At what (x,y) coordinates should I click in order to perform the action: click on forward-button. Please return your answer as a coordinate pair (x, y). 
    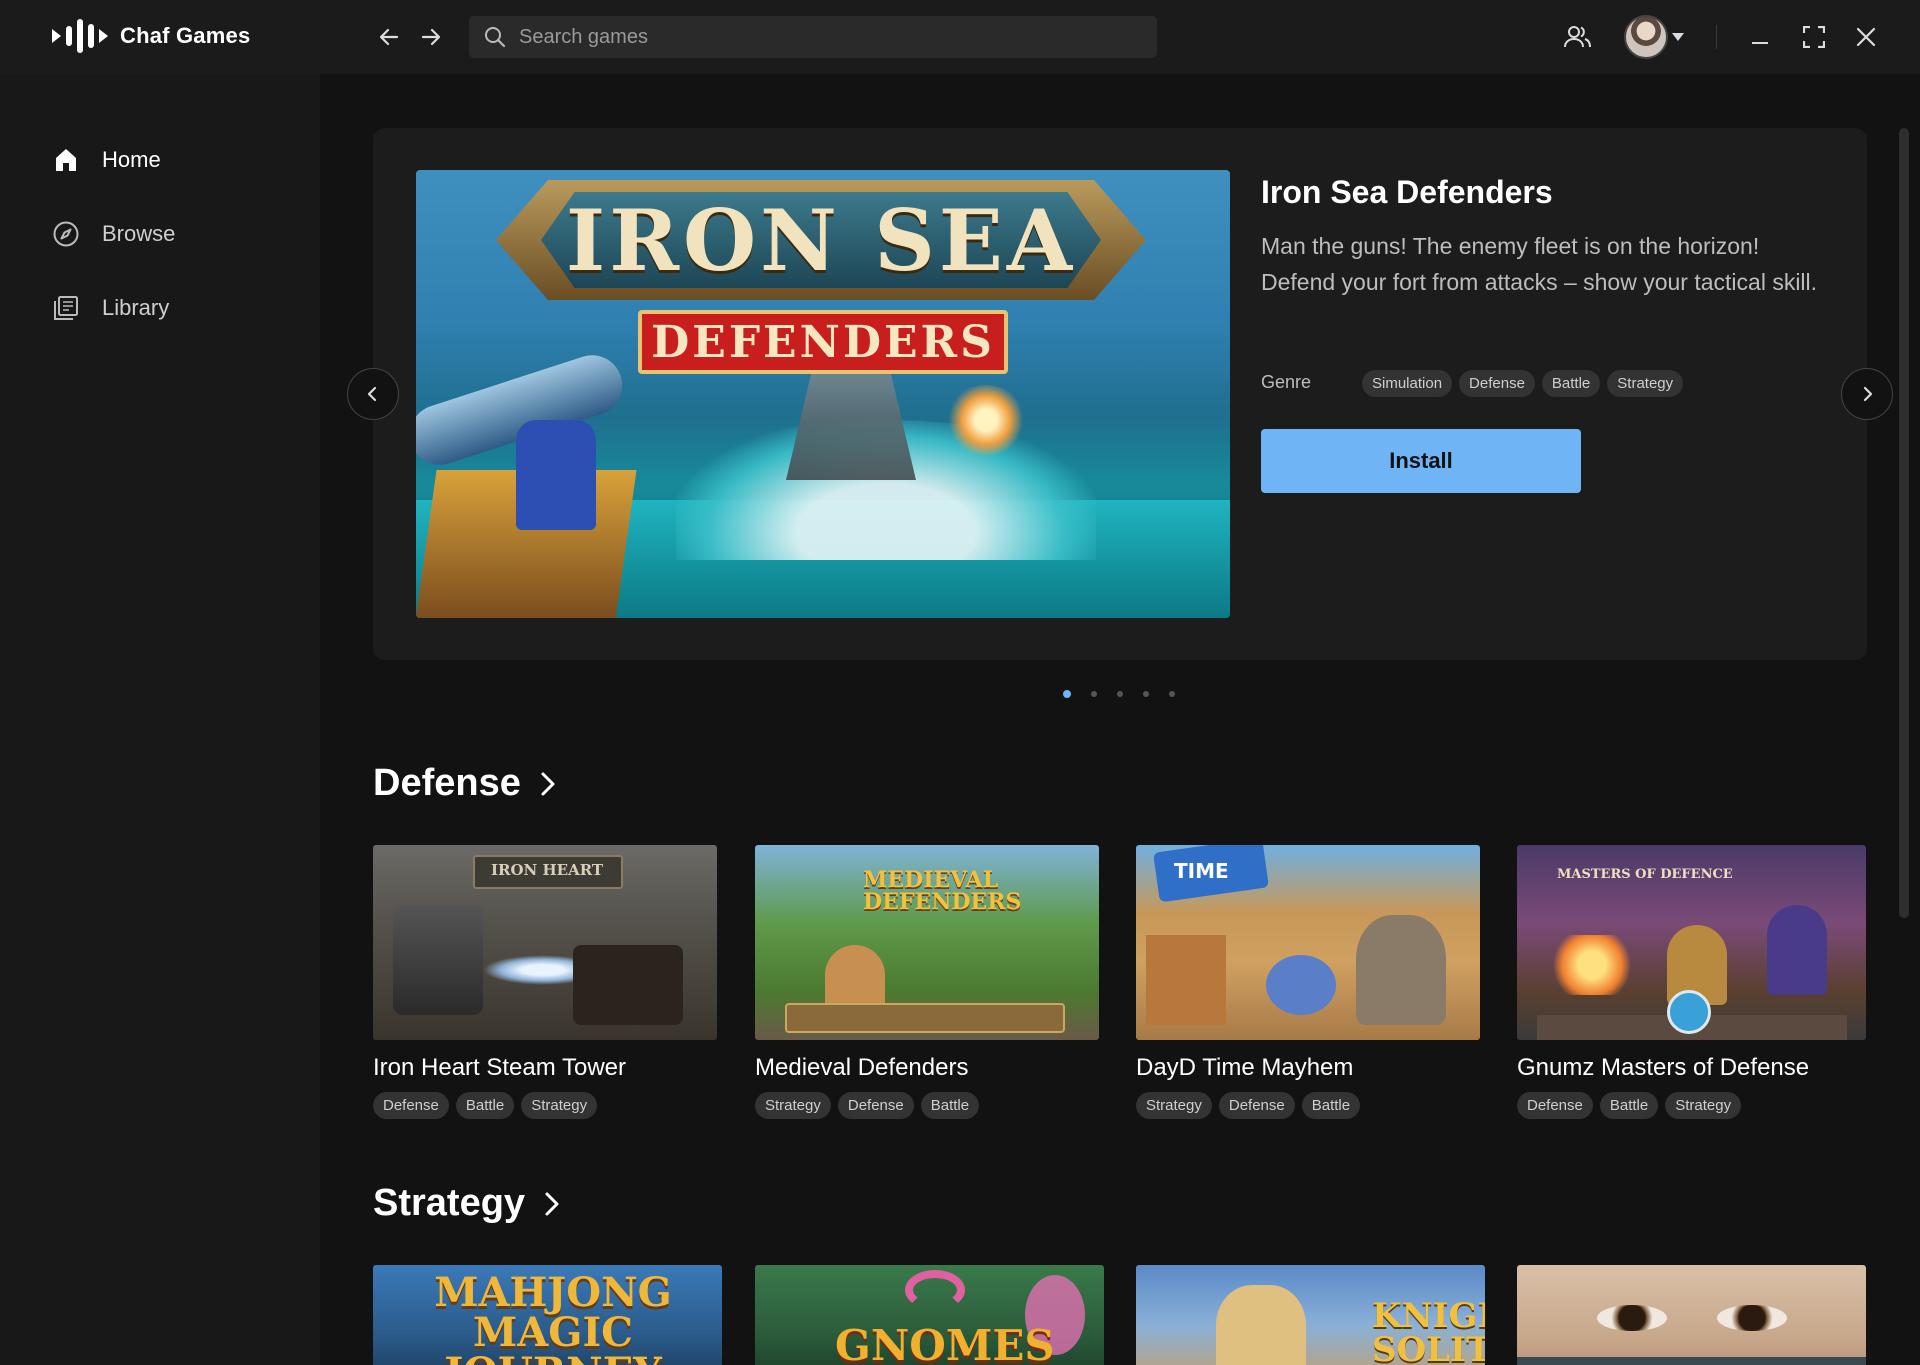
    Looking at the image, I should click on (431, 37).